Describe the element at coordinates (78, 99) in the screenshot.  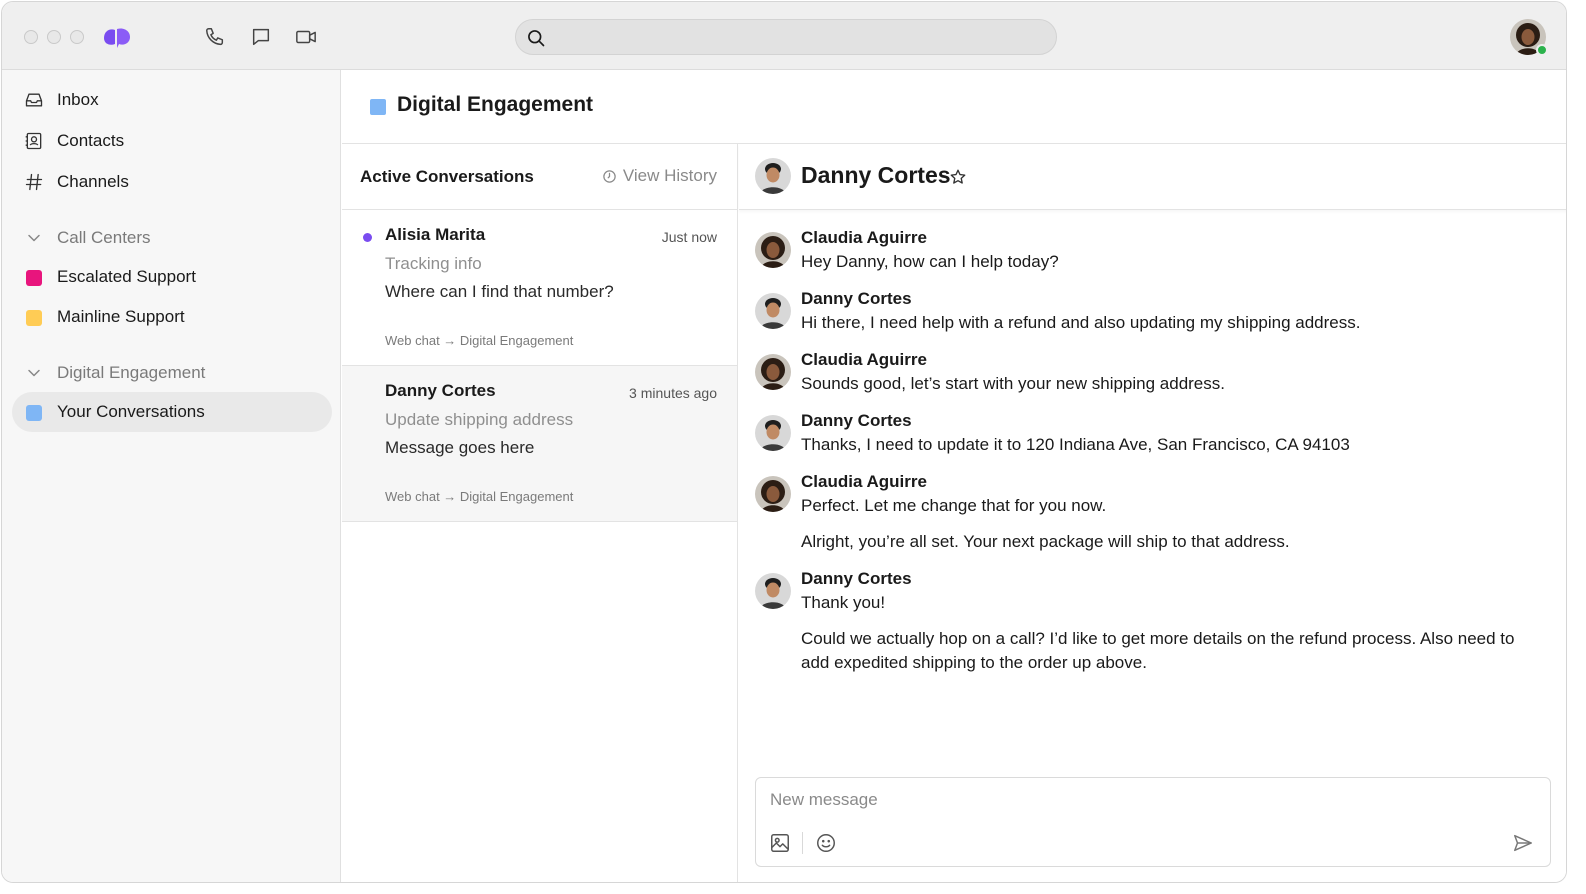
I see `sidebar-item-label: Inbox` at that location.